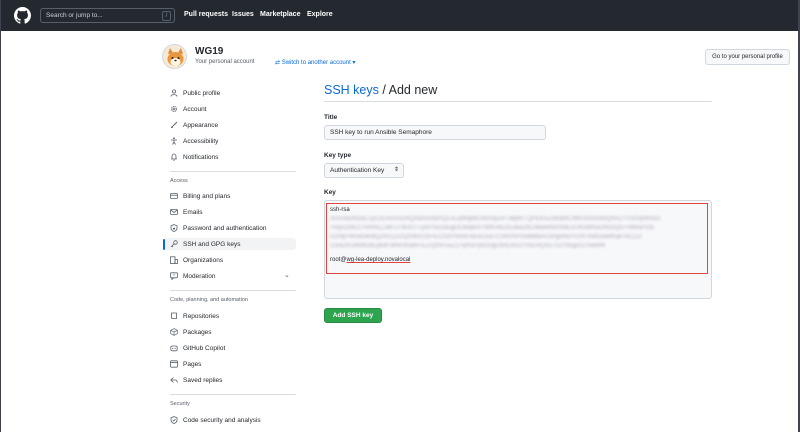  I want to click on sidebar-item-billing: Billing and plans, so click(200, 196).